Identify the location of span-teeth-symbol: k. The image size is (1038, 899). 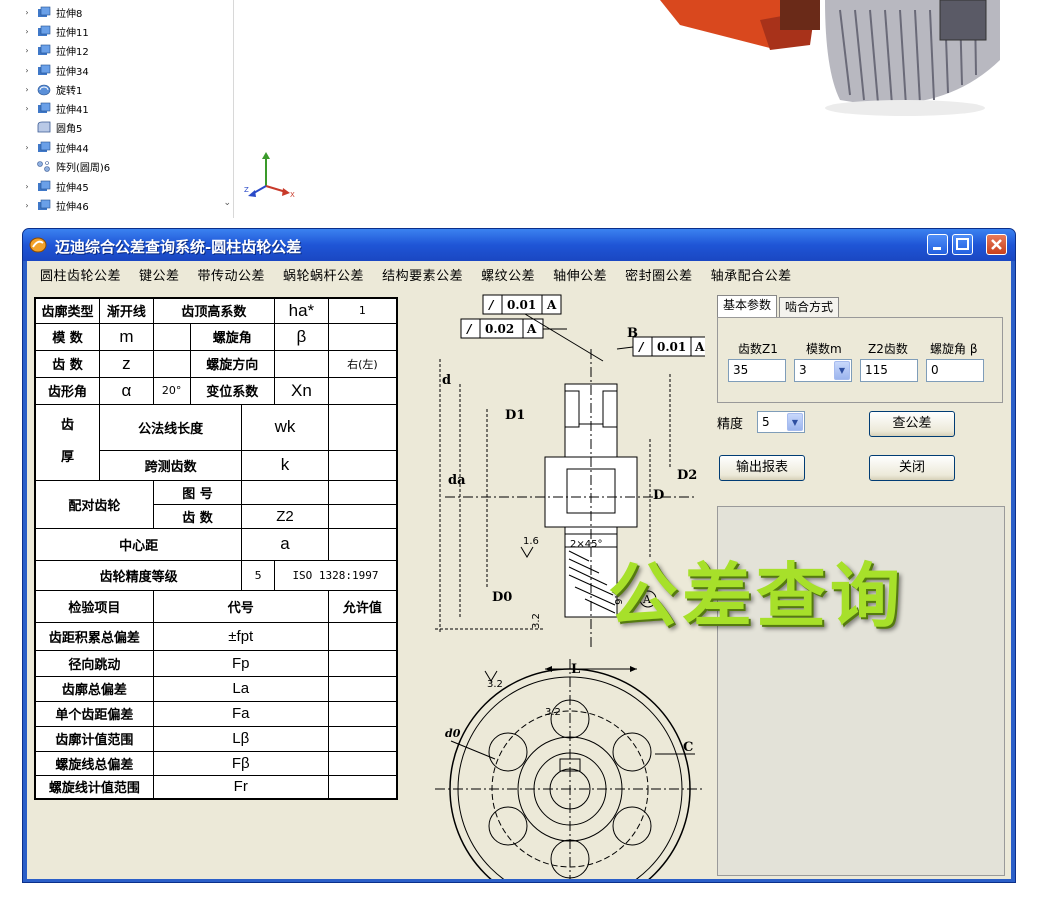
(285, 465).